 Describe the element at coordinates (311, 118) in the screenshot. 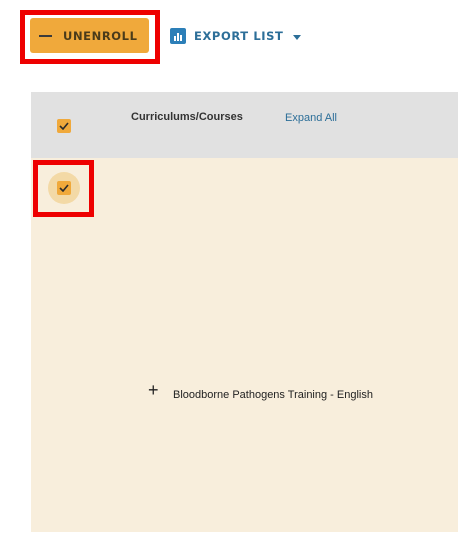

I see `expand-all-link: Expand All` at that location.